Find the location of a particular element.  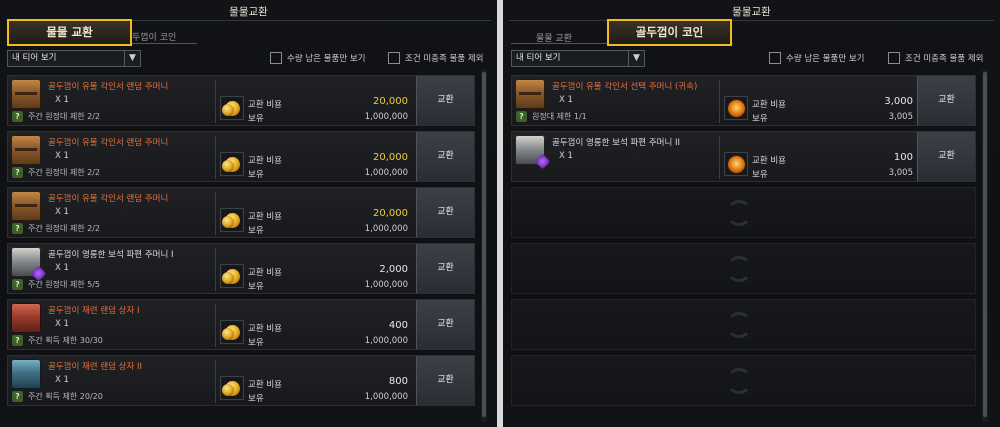

filter-remaining-label: 수량 남은 물품만 보기 is located at coordinates (825, 59).